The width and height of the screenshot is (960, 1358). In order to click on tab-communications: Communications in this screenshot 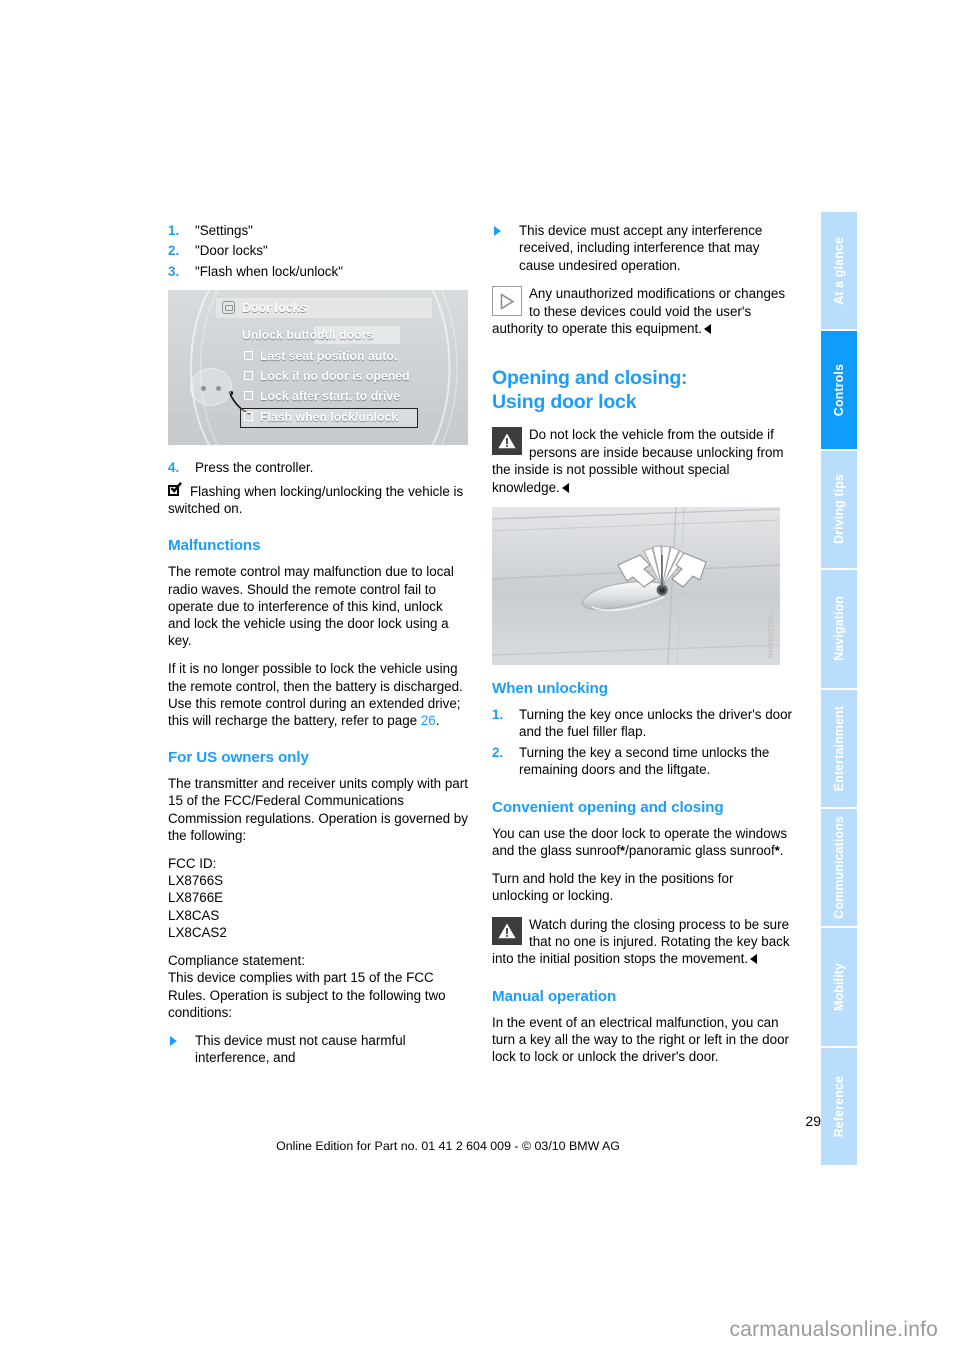, I will do `click(839, 867)`.